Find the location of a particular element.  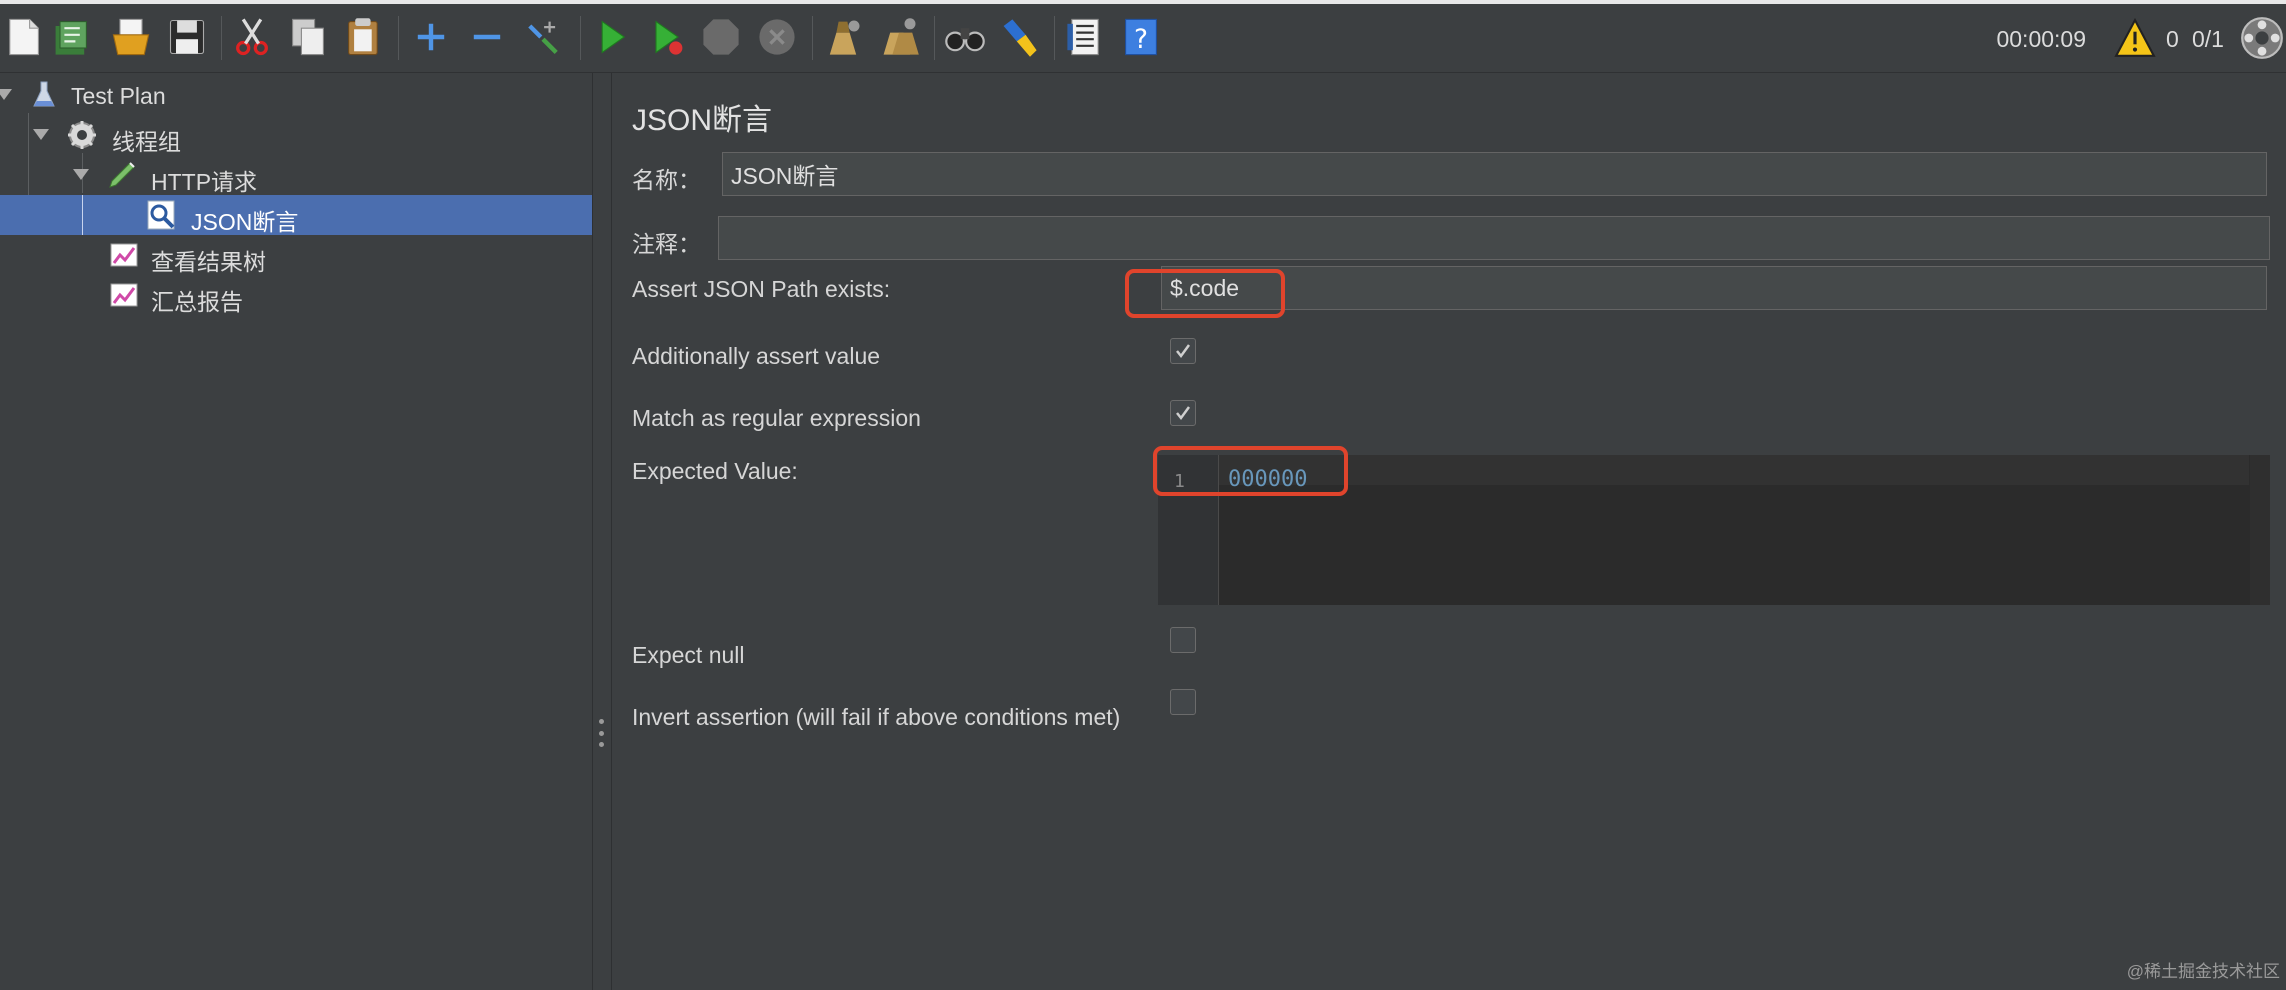

active-threads: 0/1 is located at coordinates (2208, 39).